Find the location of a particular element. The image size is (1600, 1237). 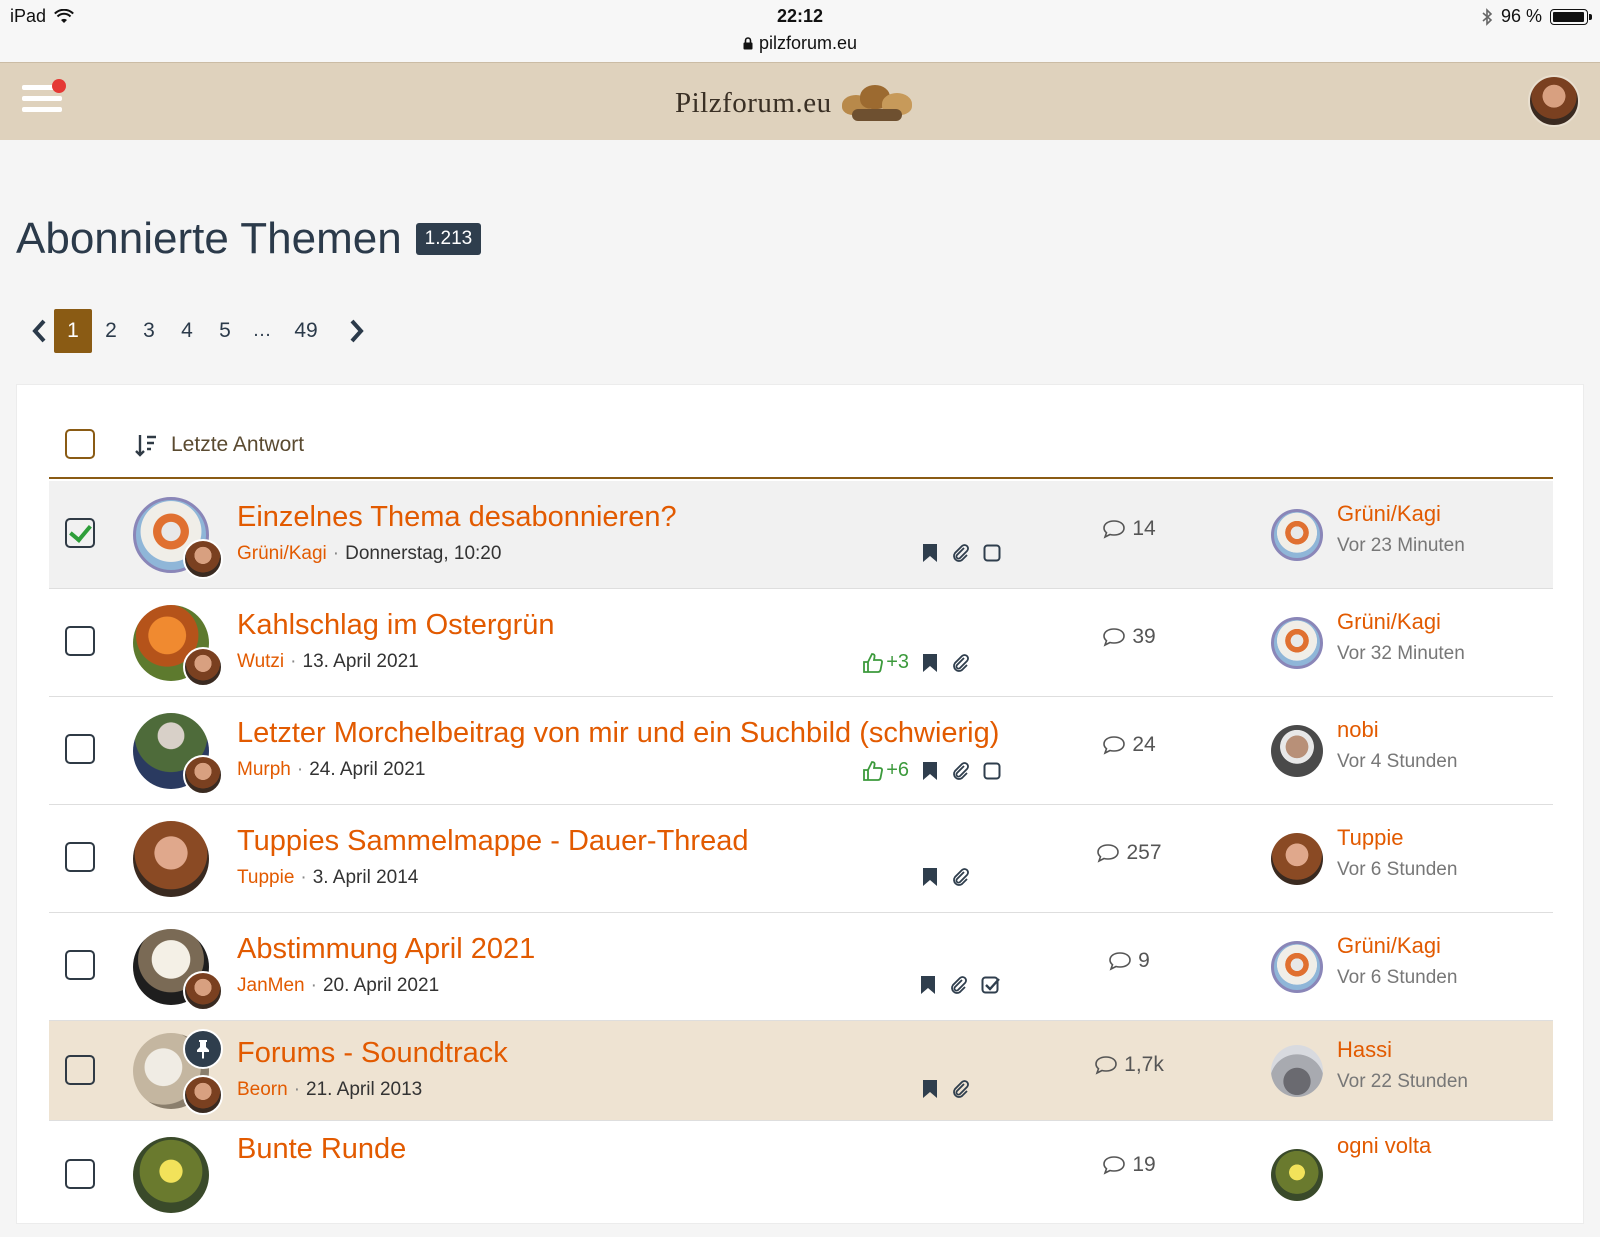

status-time: 22:12 is located at coordinates (800, 16).